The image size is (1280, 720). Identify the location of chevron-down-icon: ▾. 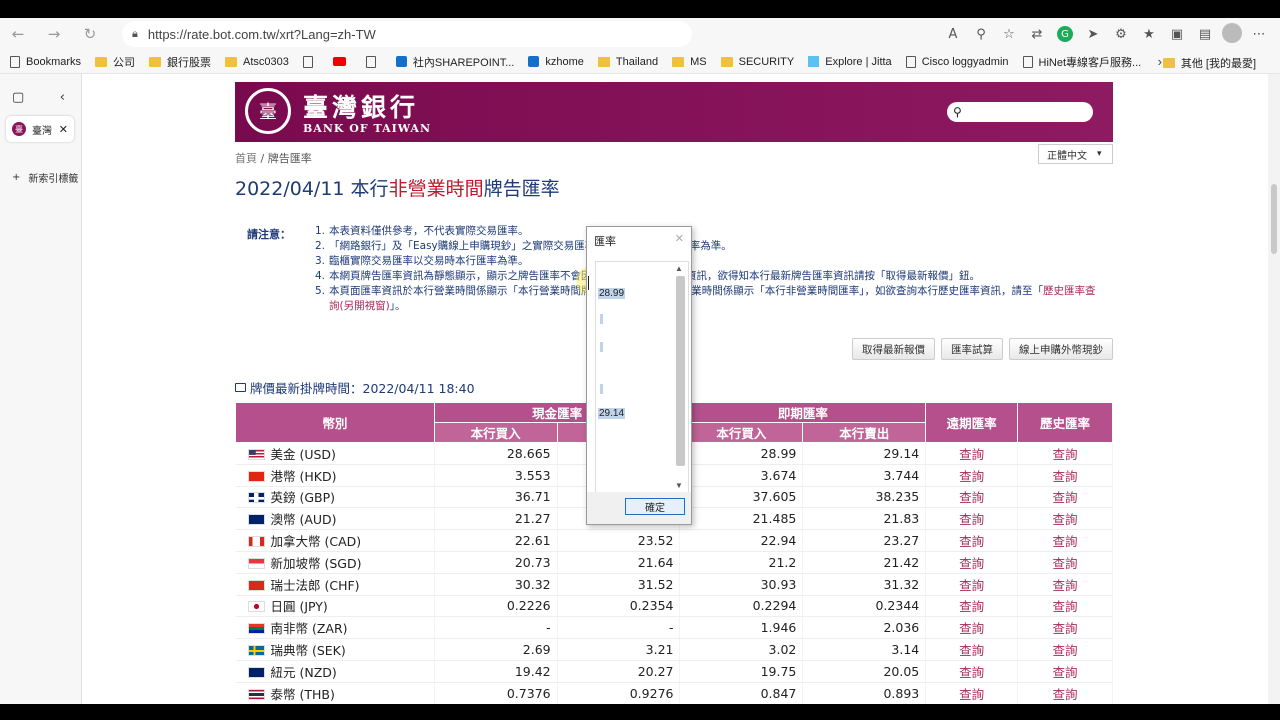
(1099, 154).